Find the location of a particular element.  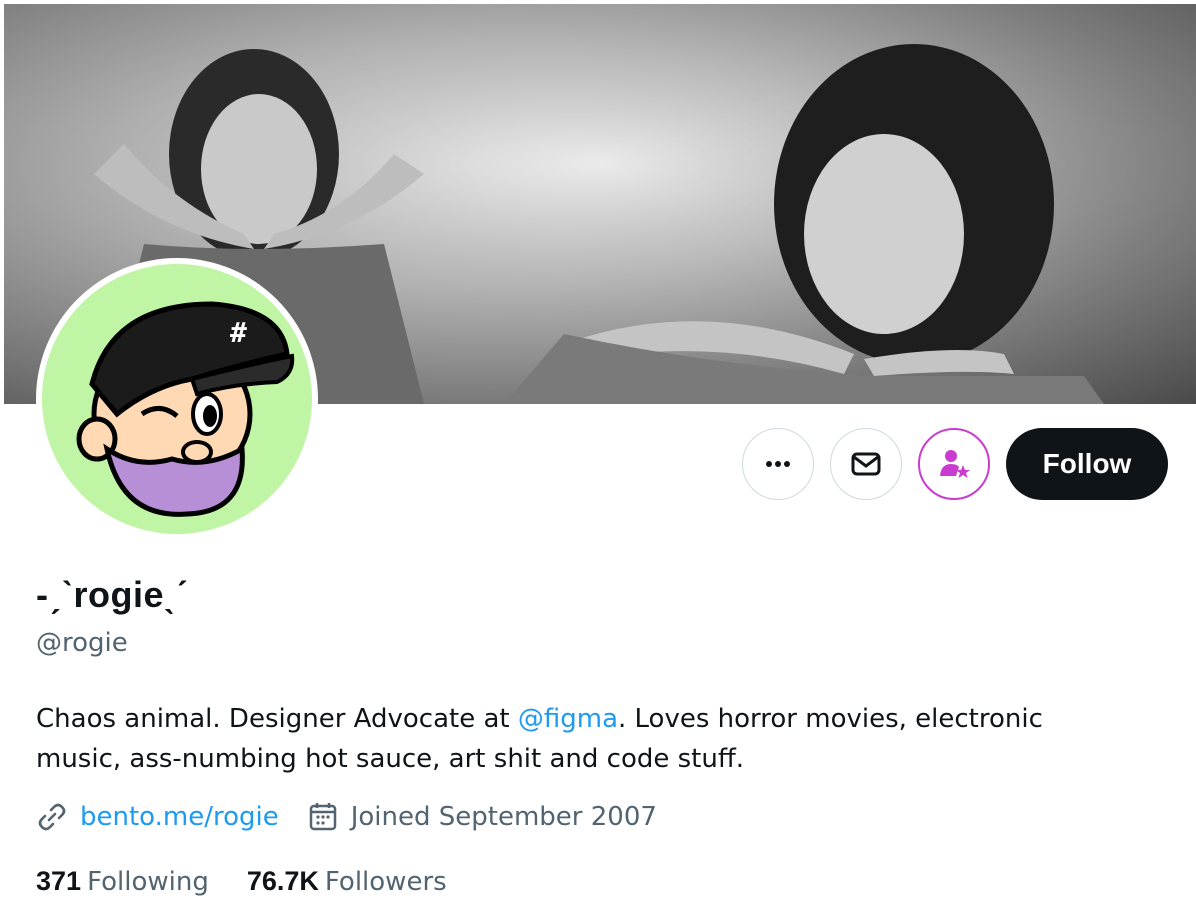

profile-stats: 371 Following 76.7K Followers is located at coordinates (260, 881).